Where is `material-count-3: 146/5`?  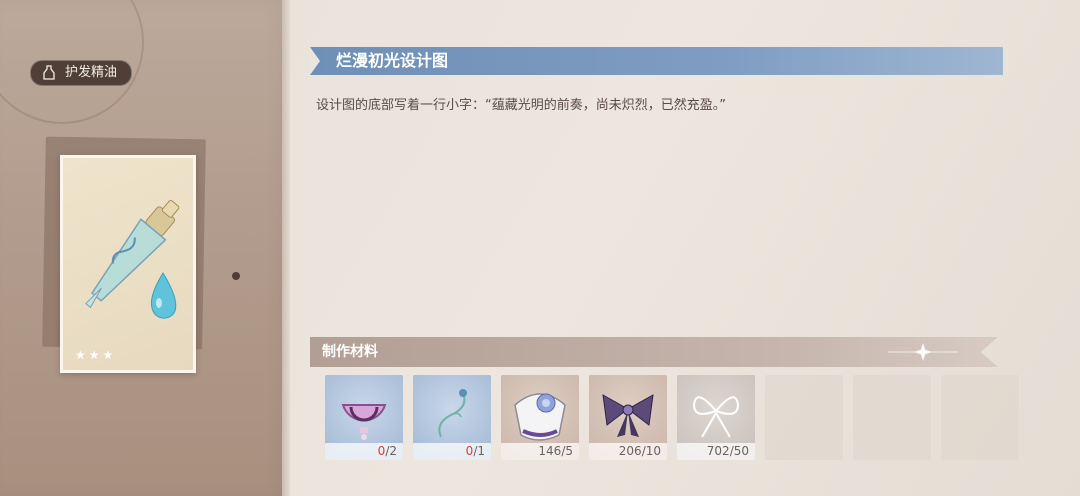
material-count-3: 146/5 is located at coordinates (540, 451).